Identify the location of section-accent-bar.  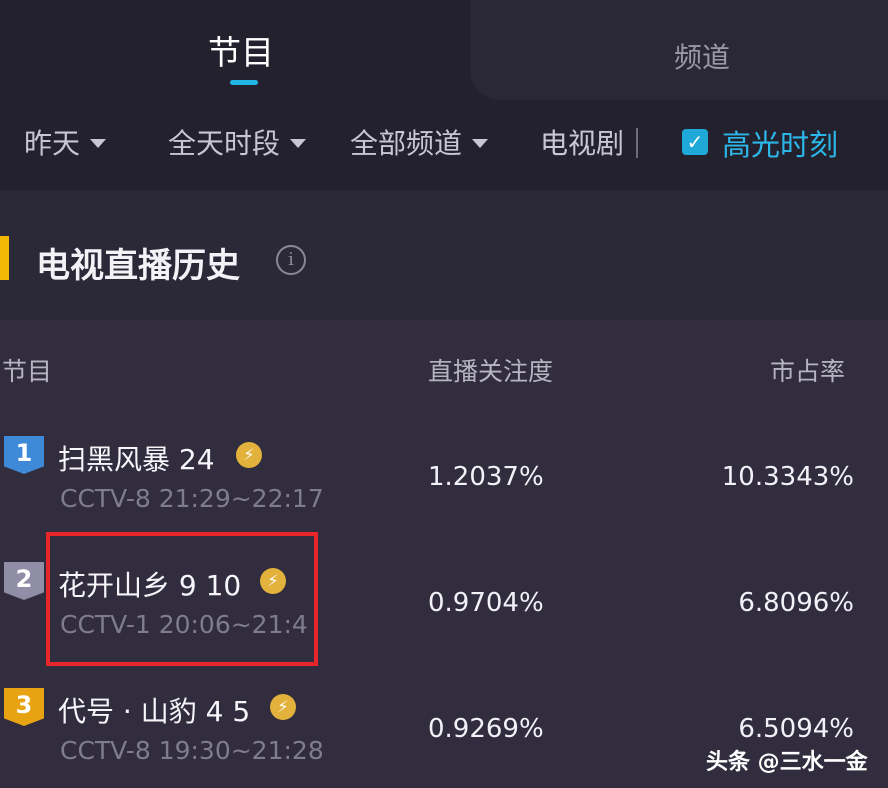
(4, 258).